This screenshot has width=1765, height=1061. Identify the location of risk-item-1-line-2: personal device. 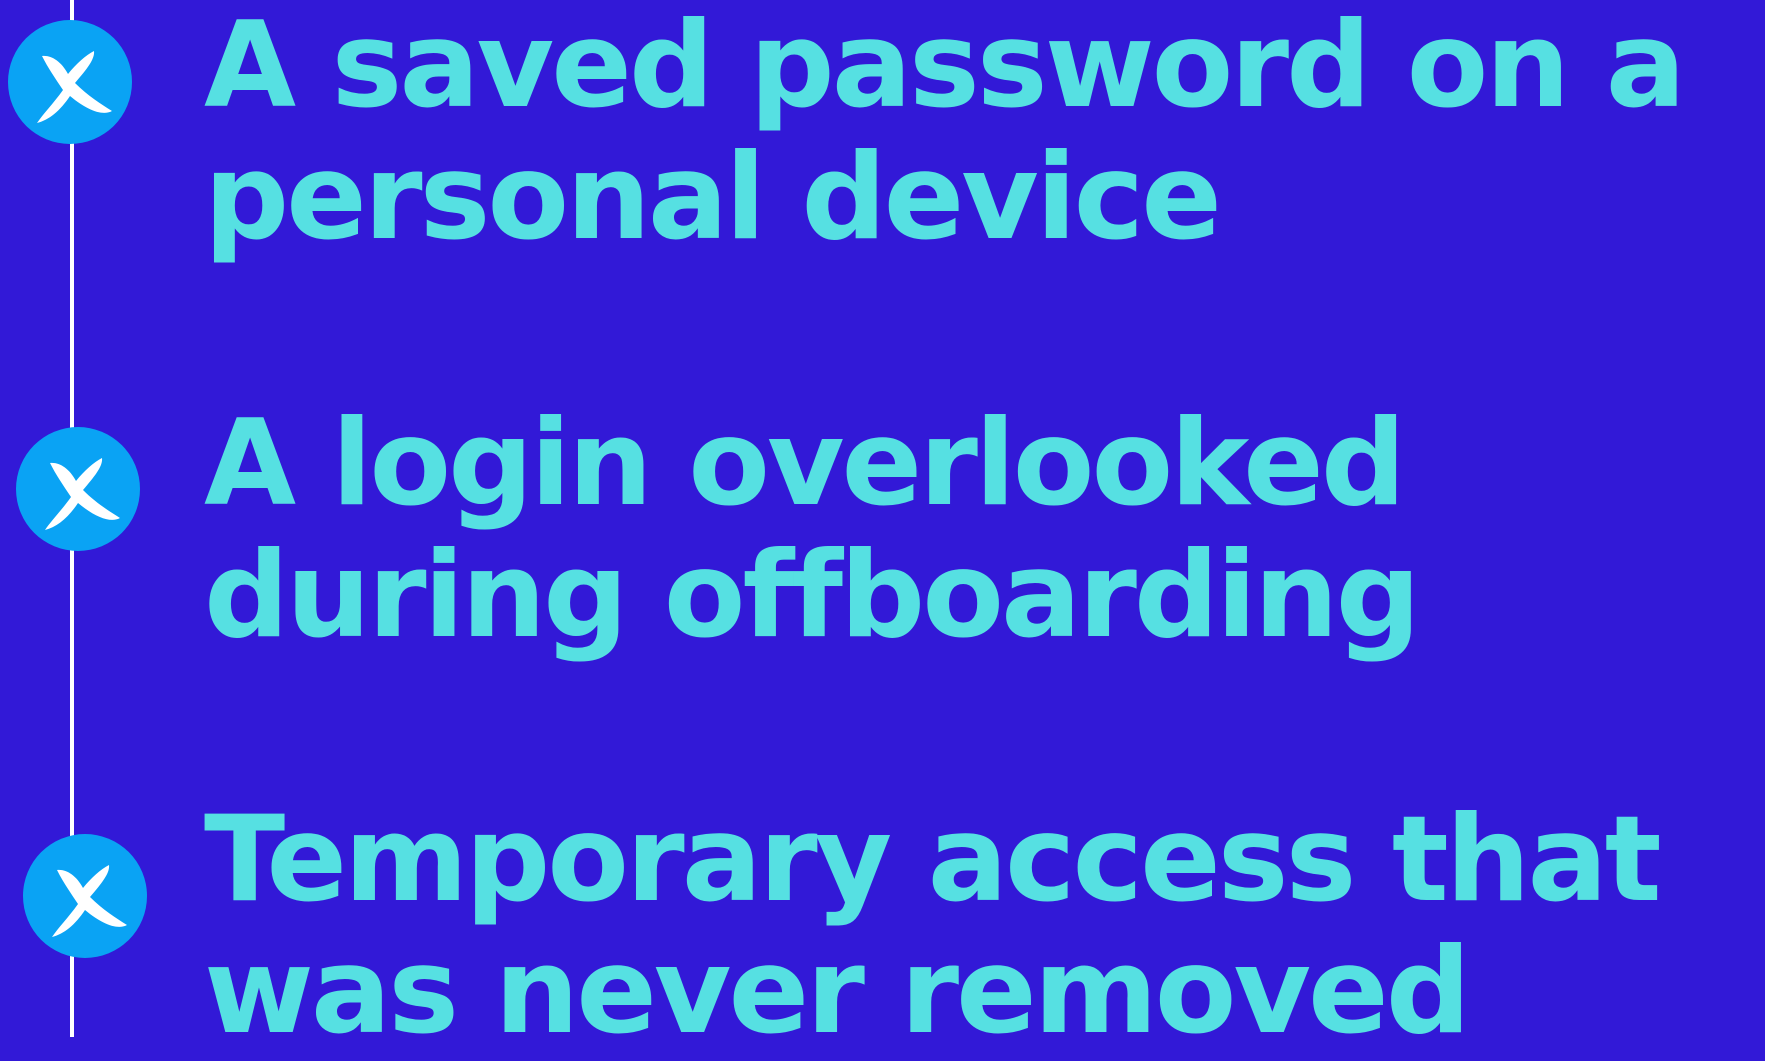
(713, 198).